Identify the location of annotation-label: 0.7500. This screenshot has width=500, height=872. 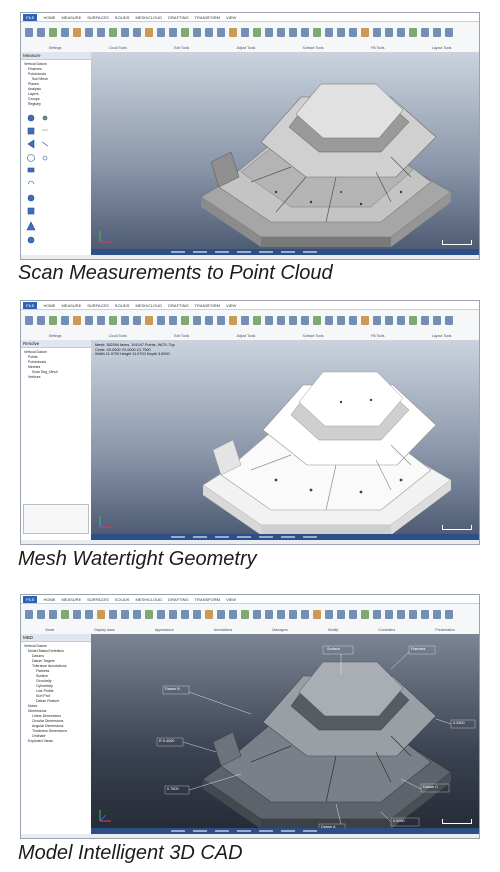
(173, 789).